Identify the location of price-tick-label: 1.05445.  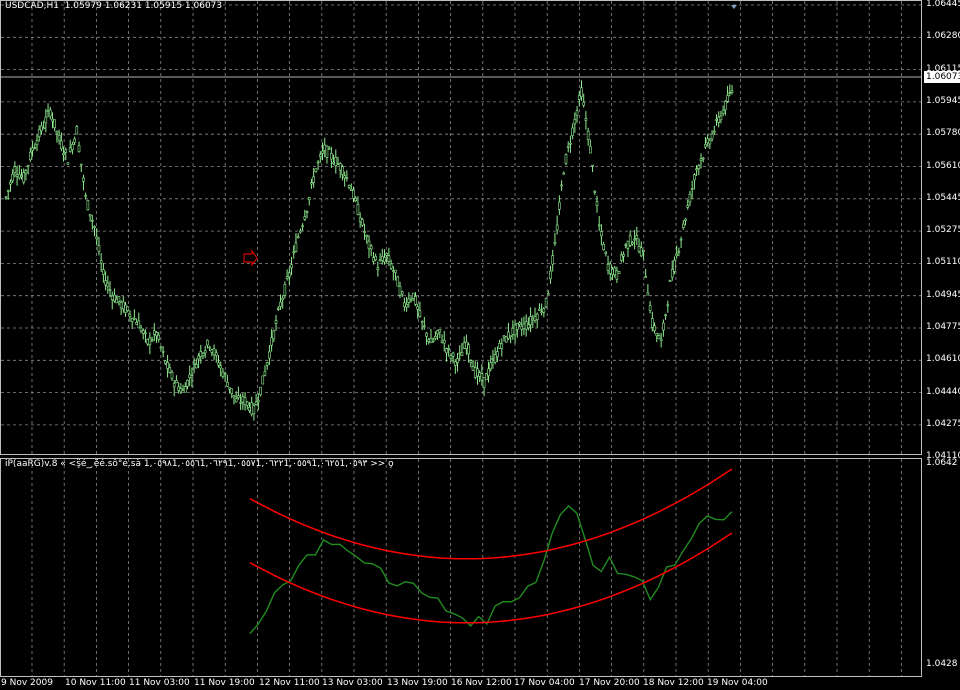
(943, 197).